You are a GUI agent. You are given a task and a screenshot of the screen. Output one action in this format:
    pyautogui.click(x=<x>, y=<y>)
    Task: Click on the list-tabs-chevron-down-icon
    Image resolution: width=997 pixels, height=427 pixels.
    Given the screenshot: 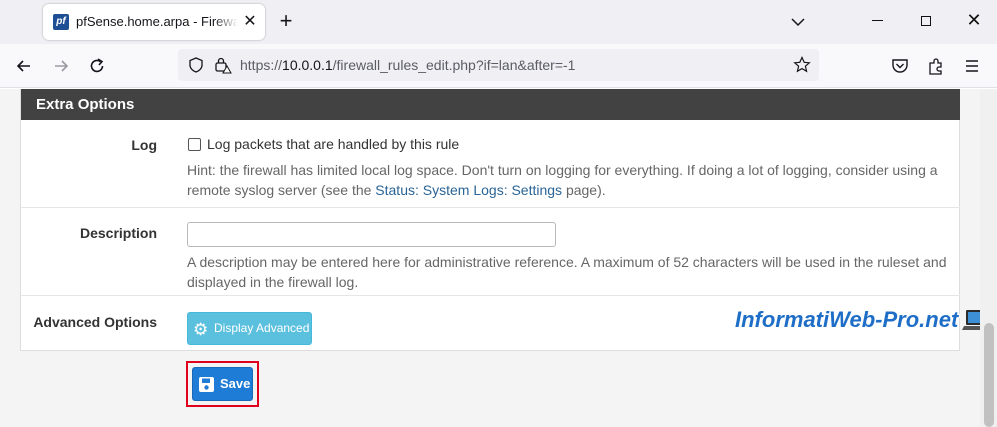 What is the action you would take?
    pyautogui.click(x=798, y=22)
    